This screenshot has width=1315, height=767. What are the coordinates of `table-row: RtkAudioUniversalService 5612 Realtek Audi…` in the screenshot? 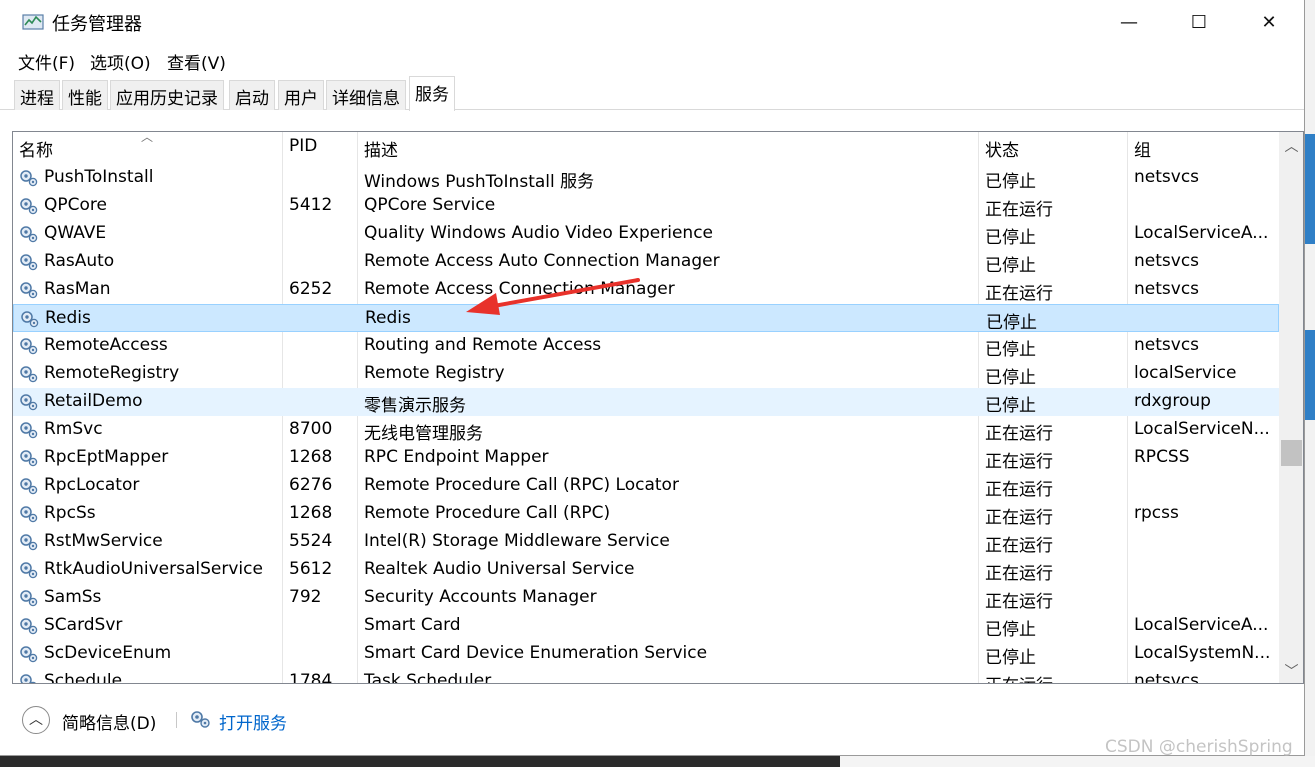 It's located at (646, 570).